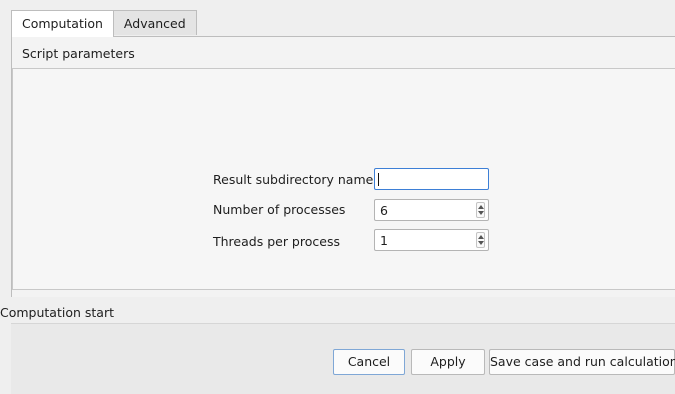 The image size is (675, 394). I want to click on tab-bar: Computation Advanced, so click(104, 23).